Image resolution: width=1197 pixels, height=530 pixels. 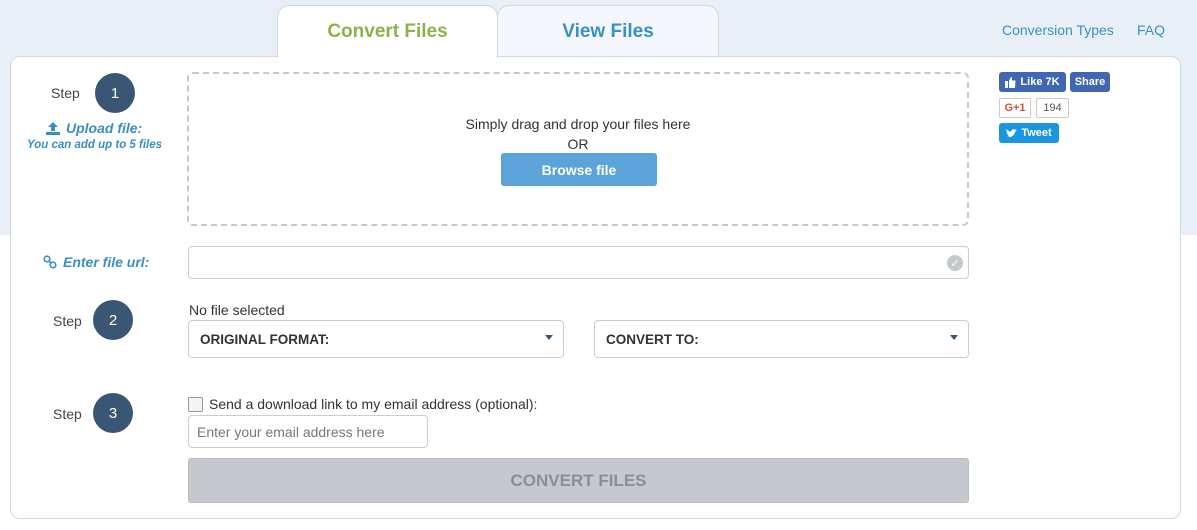 I want to click on facebook-like-label: Like 7K, so click(x=1040, y=82).